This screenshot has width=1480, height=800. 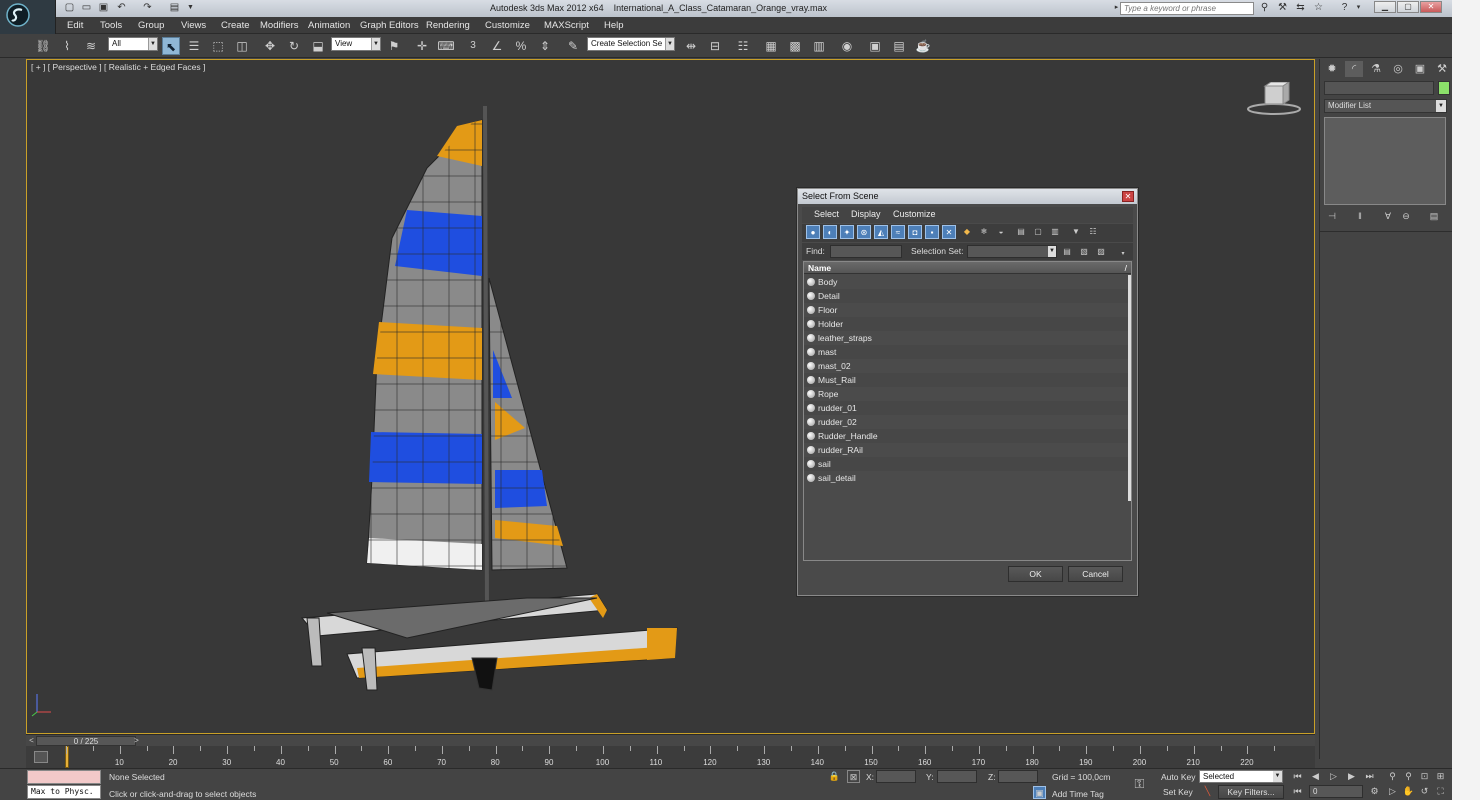 I want to click on help-icon: ?, so click(x=1344, y=8).